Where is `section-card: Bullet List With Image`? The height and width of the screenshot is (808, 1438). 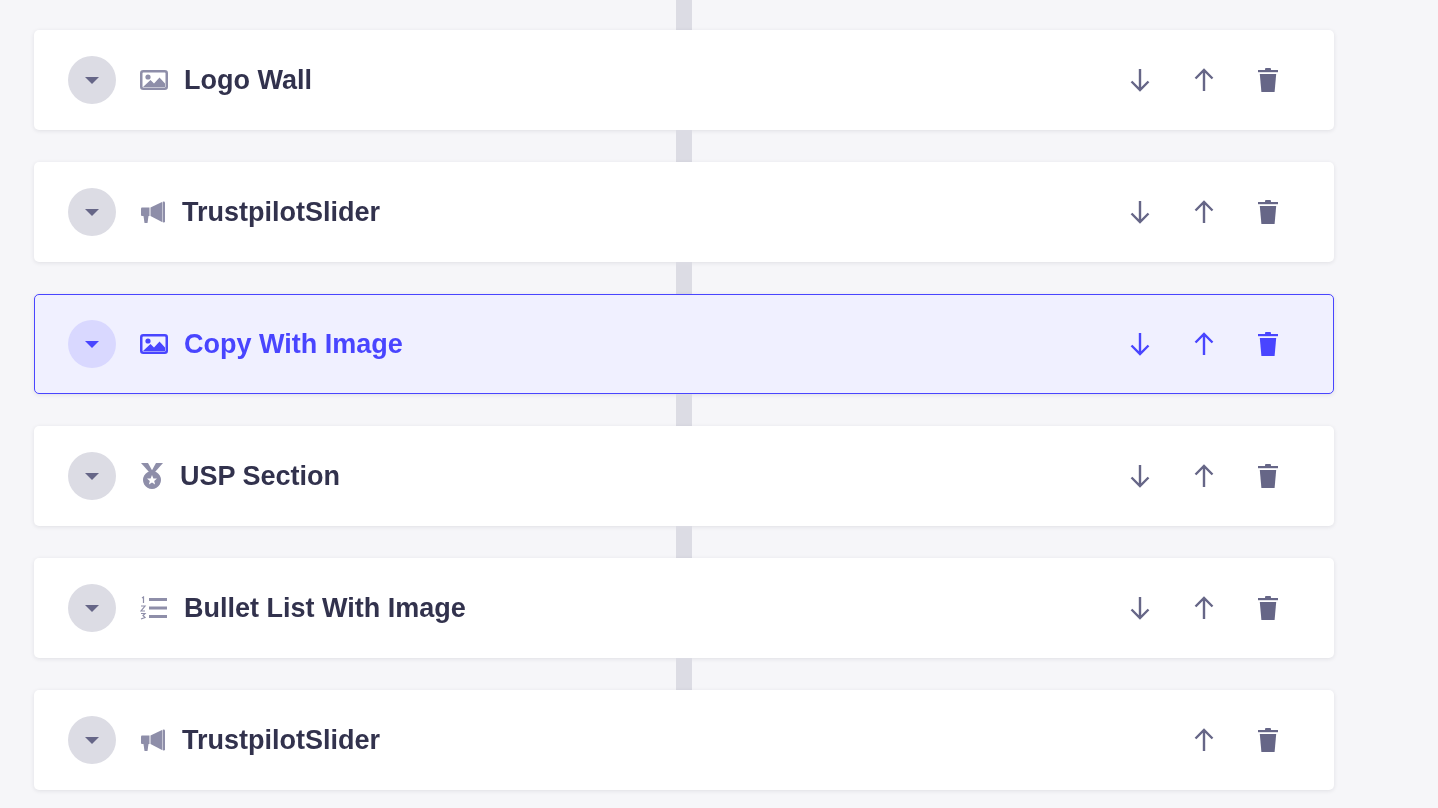 section-card: Bullet List With Image is located at coordinates (684, 608).